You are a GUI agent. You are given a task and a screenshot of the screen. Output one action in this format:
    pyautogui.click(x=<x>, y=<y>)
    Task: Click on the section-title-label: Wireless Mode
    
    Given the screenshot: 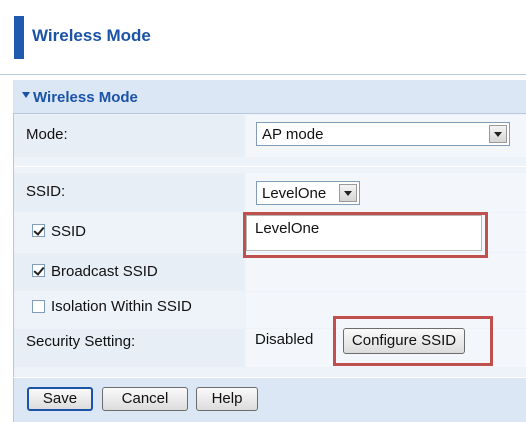 What is the action you would take?
    pyautogui.click(x=85, y=97)
    